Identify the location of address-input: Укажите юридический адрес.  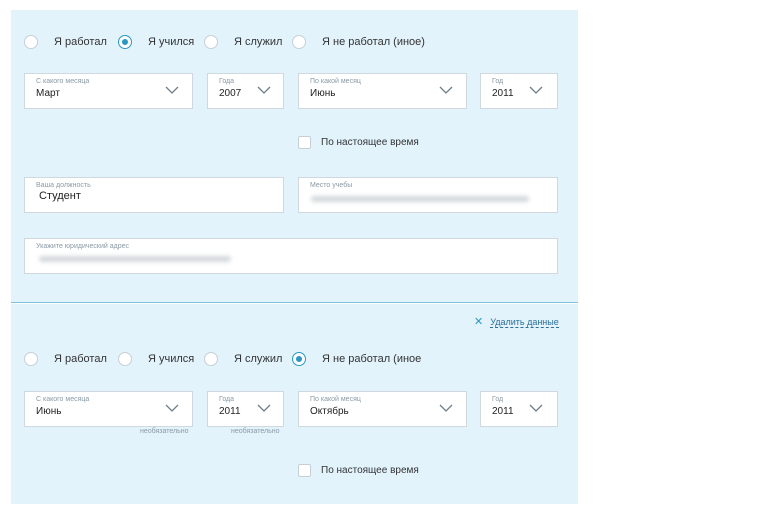
(291, 256).